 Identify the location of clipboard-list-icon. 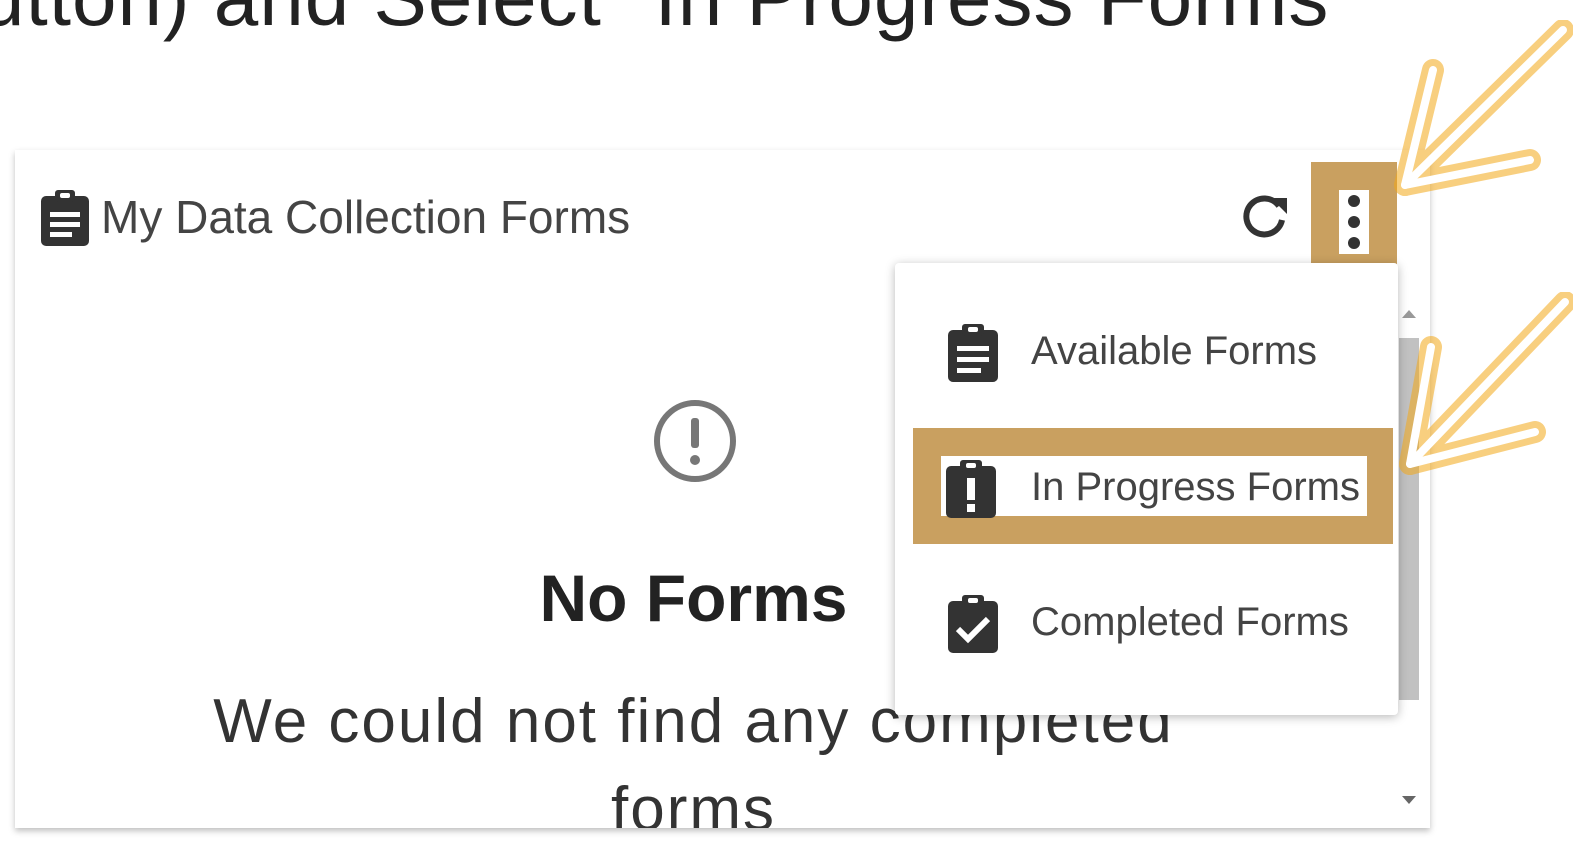
(973, 353).